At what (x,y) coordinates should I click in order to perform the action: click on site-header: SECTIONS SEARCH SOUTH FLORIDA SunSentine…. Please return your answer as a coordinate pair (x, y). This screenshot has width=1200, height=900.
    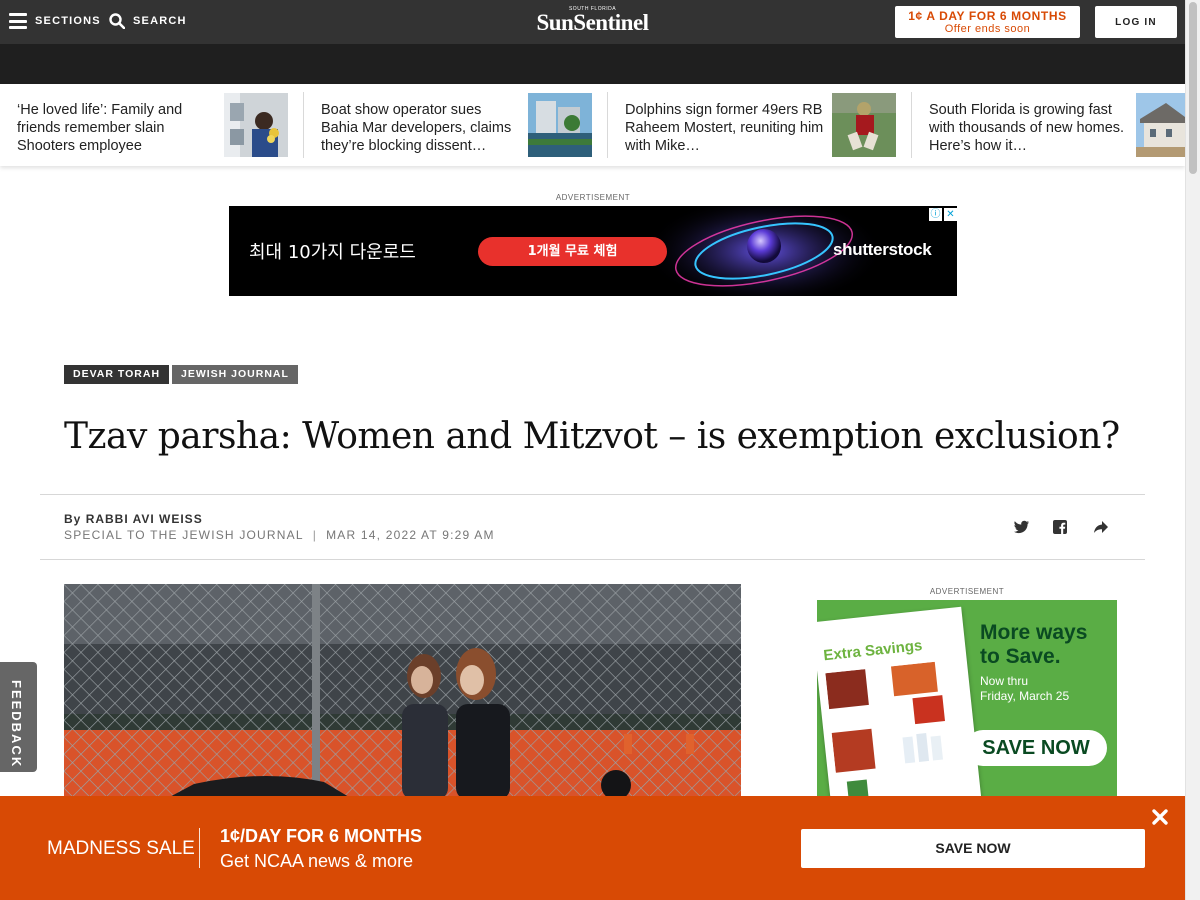
    Looking at the image, I should click on (592, 22).